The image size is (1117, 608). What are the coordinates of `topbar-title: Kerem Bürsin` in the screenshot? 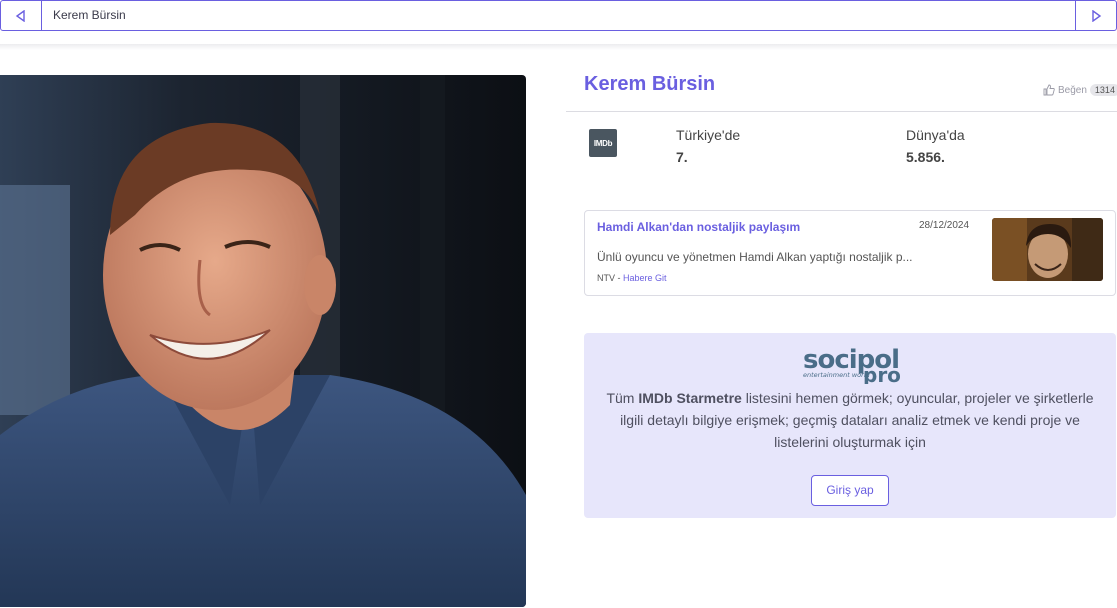 It's located at (89, 15).